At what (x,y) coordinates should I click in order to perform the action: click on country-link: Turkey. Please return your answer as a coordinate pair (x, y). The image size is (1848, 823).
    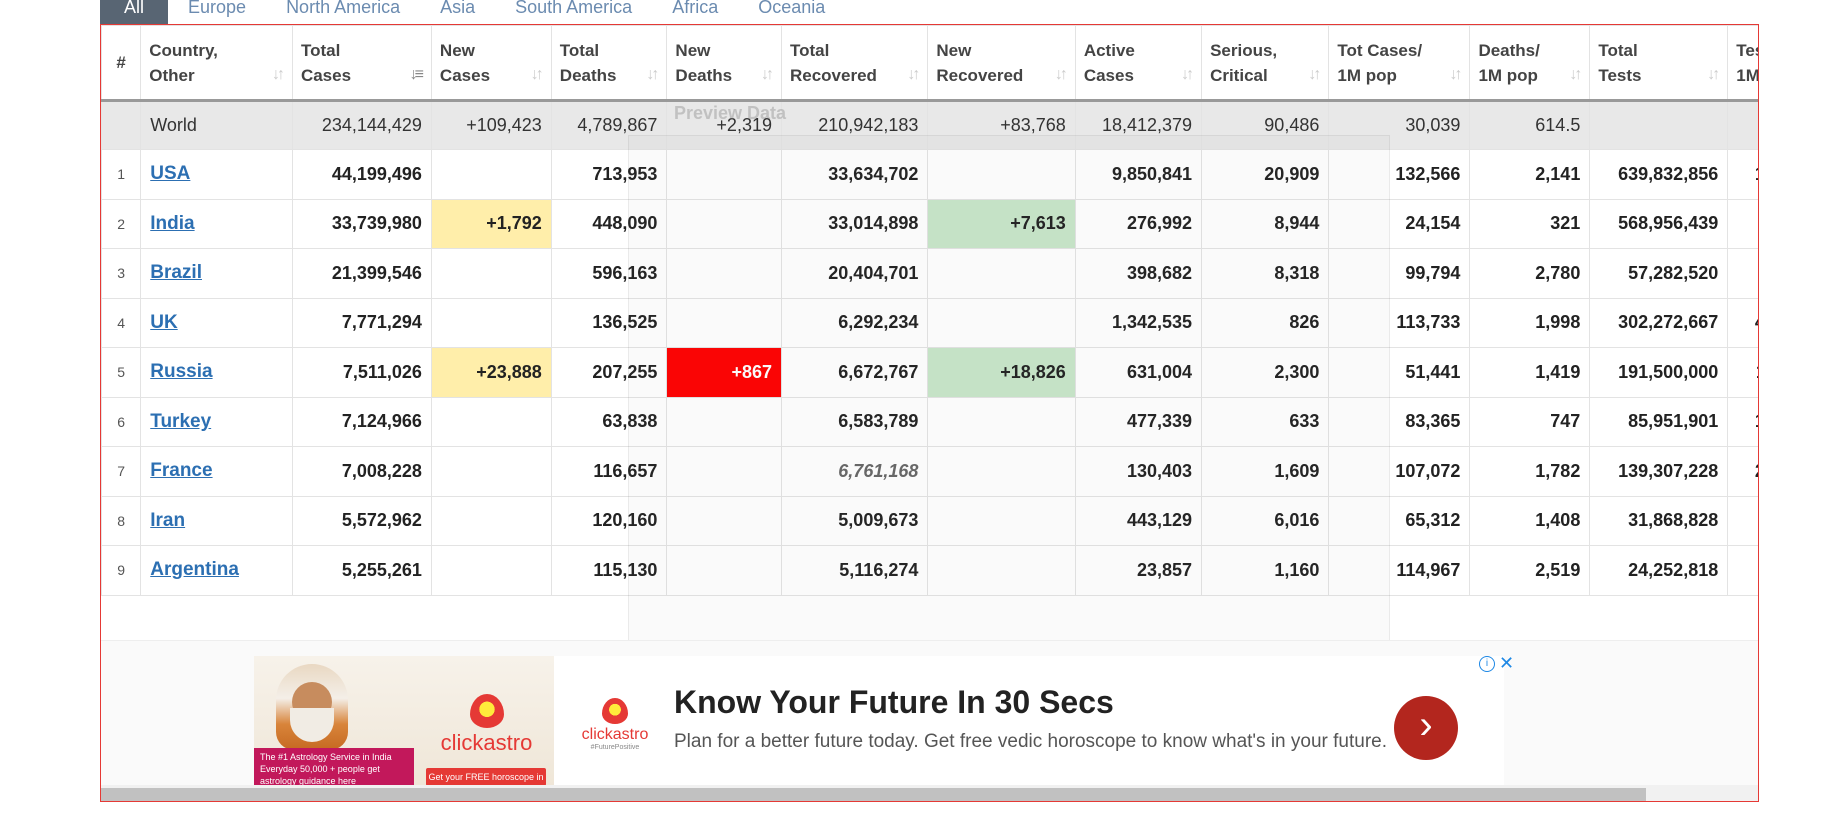
    Looking at the image, I should click on (180, 421).